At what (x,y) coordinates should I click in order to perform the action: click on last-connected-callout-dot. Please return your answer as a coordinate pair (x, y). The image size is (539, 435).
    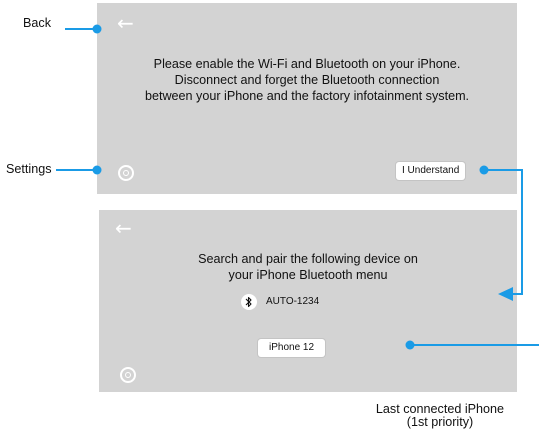
    Looking at the image, I should click on (410, 345).